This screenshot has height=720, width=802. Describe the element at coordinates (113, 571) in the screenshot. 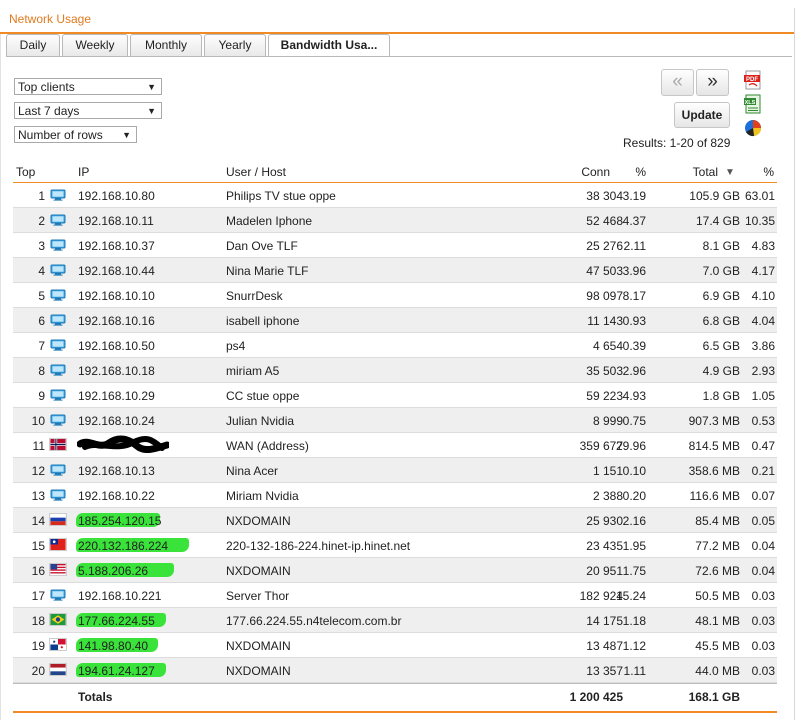

I see `client-ip: 5.188.206.26` at that location.